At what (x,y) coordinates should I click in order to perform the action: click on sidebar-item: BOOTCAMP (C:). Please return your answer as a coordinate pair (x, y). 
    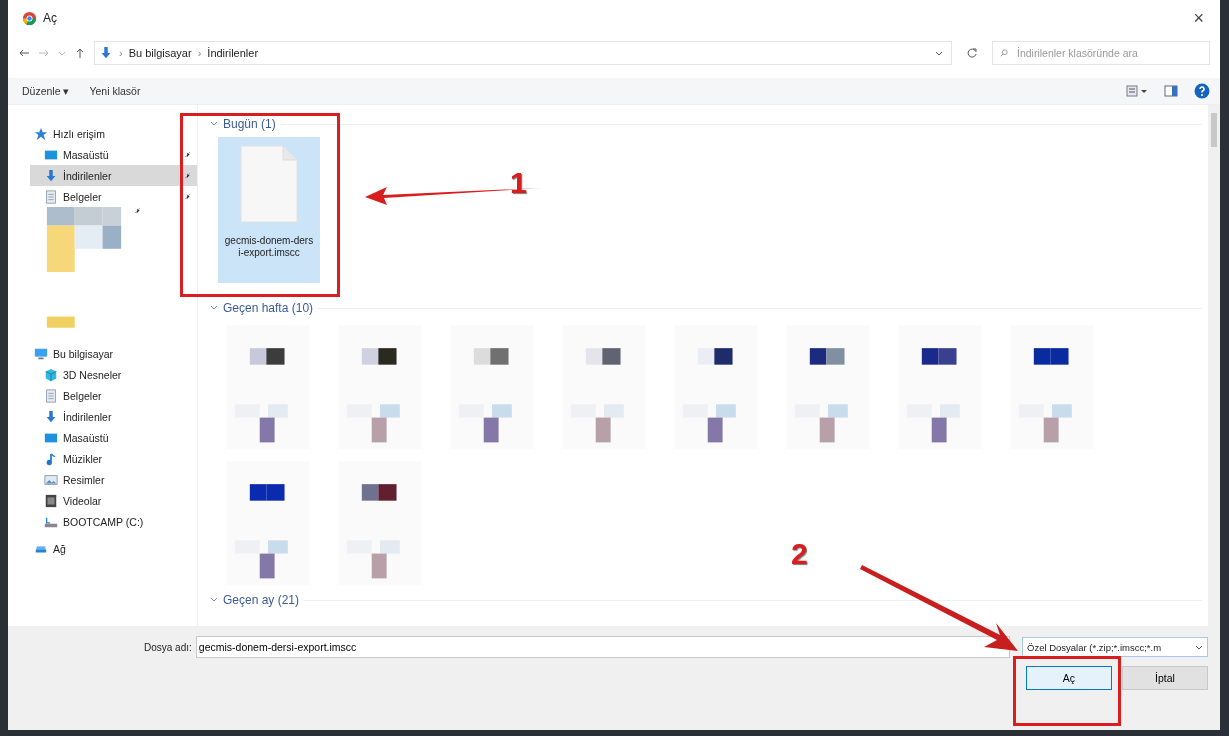
    Looking at the image, I should click on (113, 521).